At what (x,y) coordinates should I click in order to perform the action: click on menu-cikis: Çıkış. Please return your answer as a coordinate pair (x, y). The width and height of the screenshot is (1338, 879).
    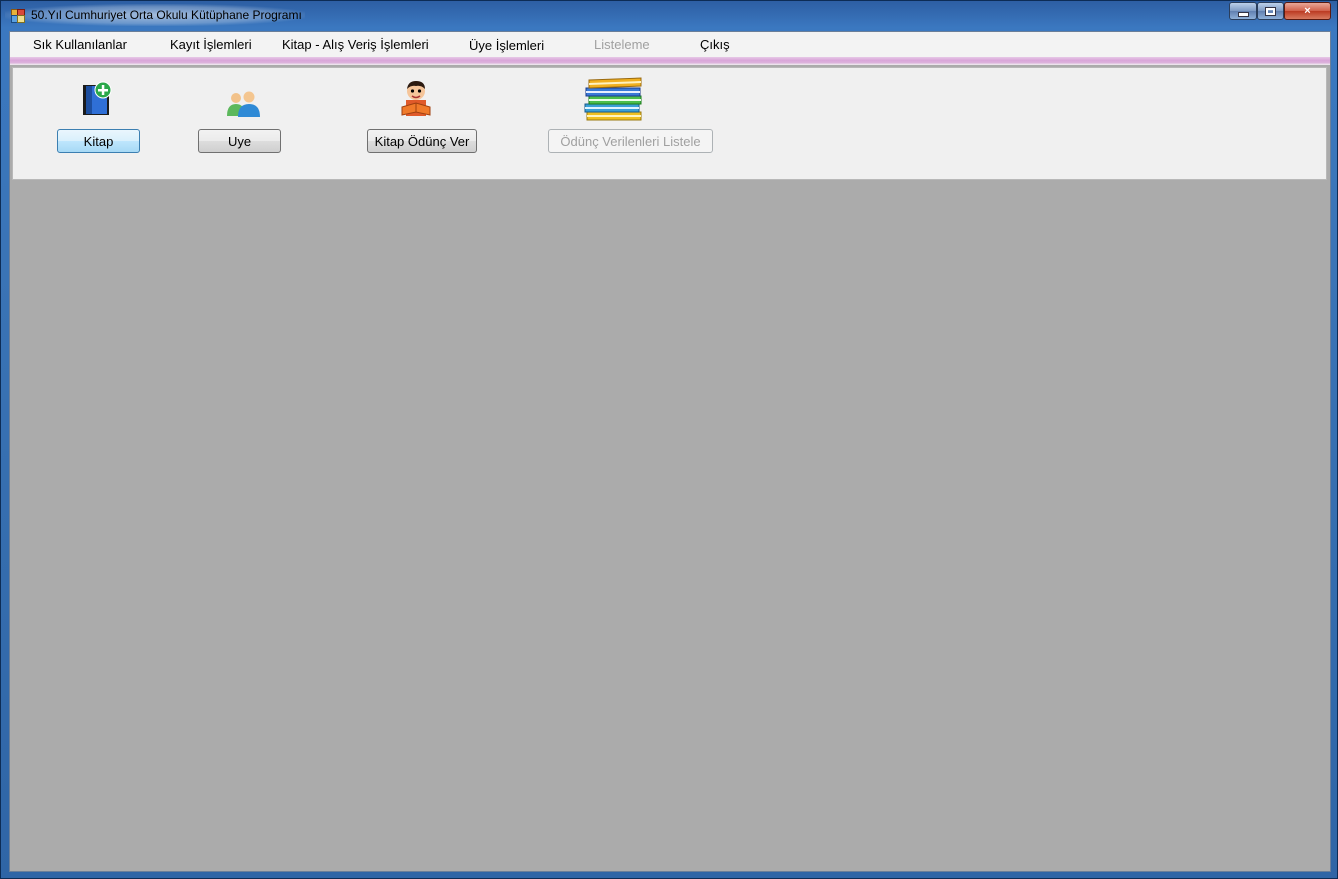
    Looking at the image, I should click on (715, 44).